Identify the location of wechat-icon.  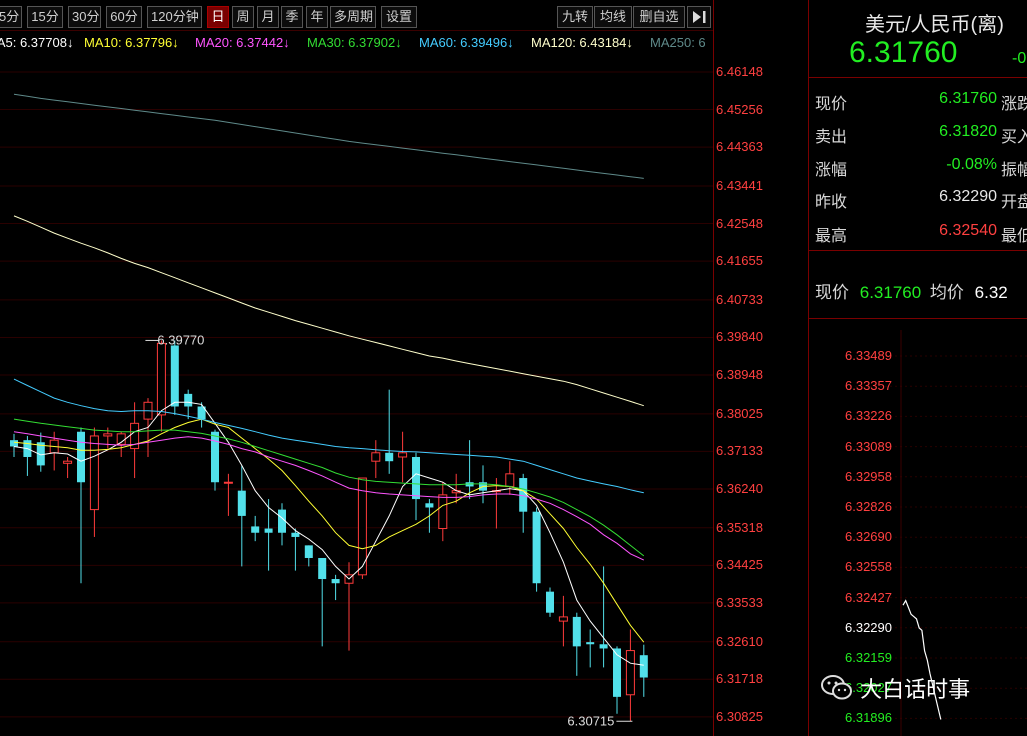
(836, 687).